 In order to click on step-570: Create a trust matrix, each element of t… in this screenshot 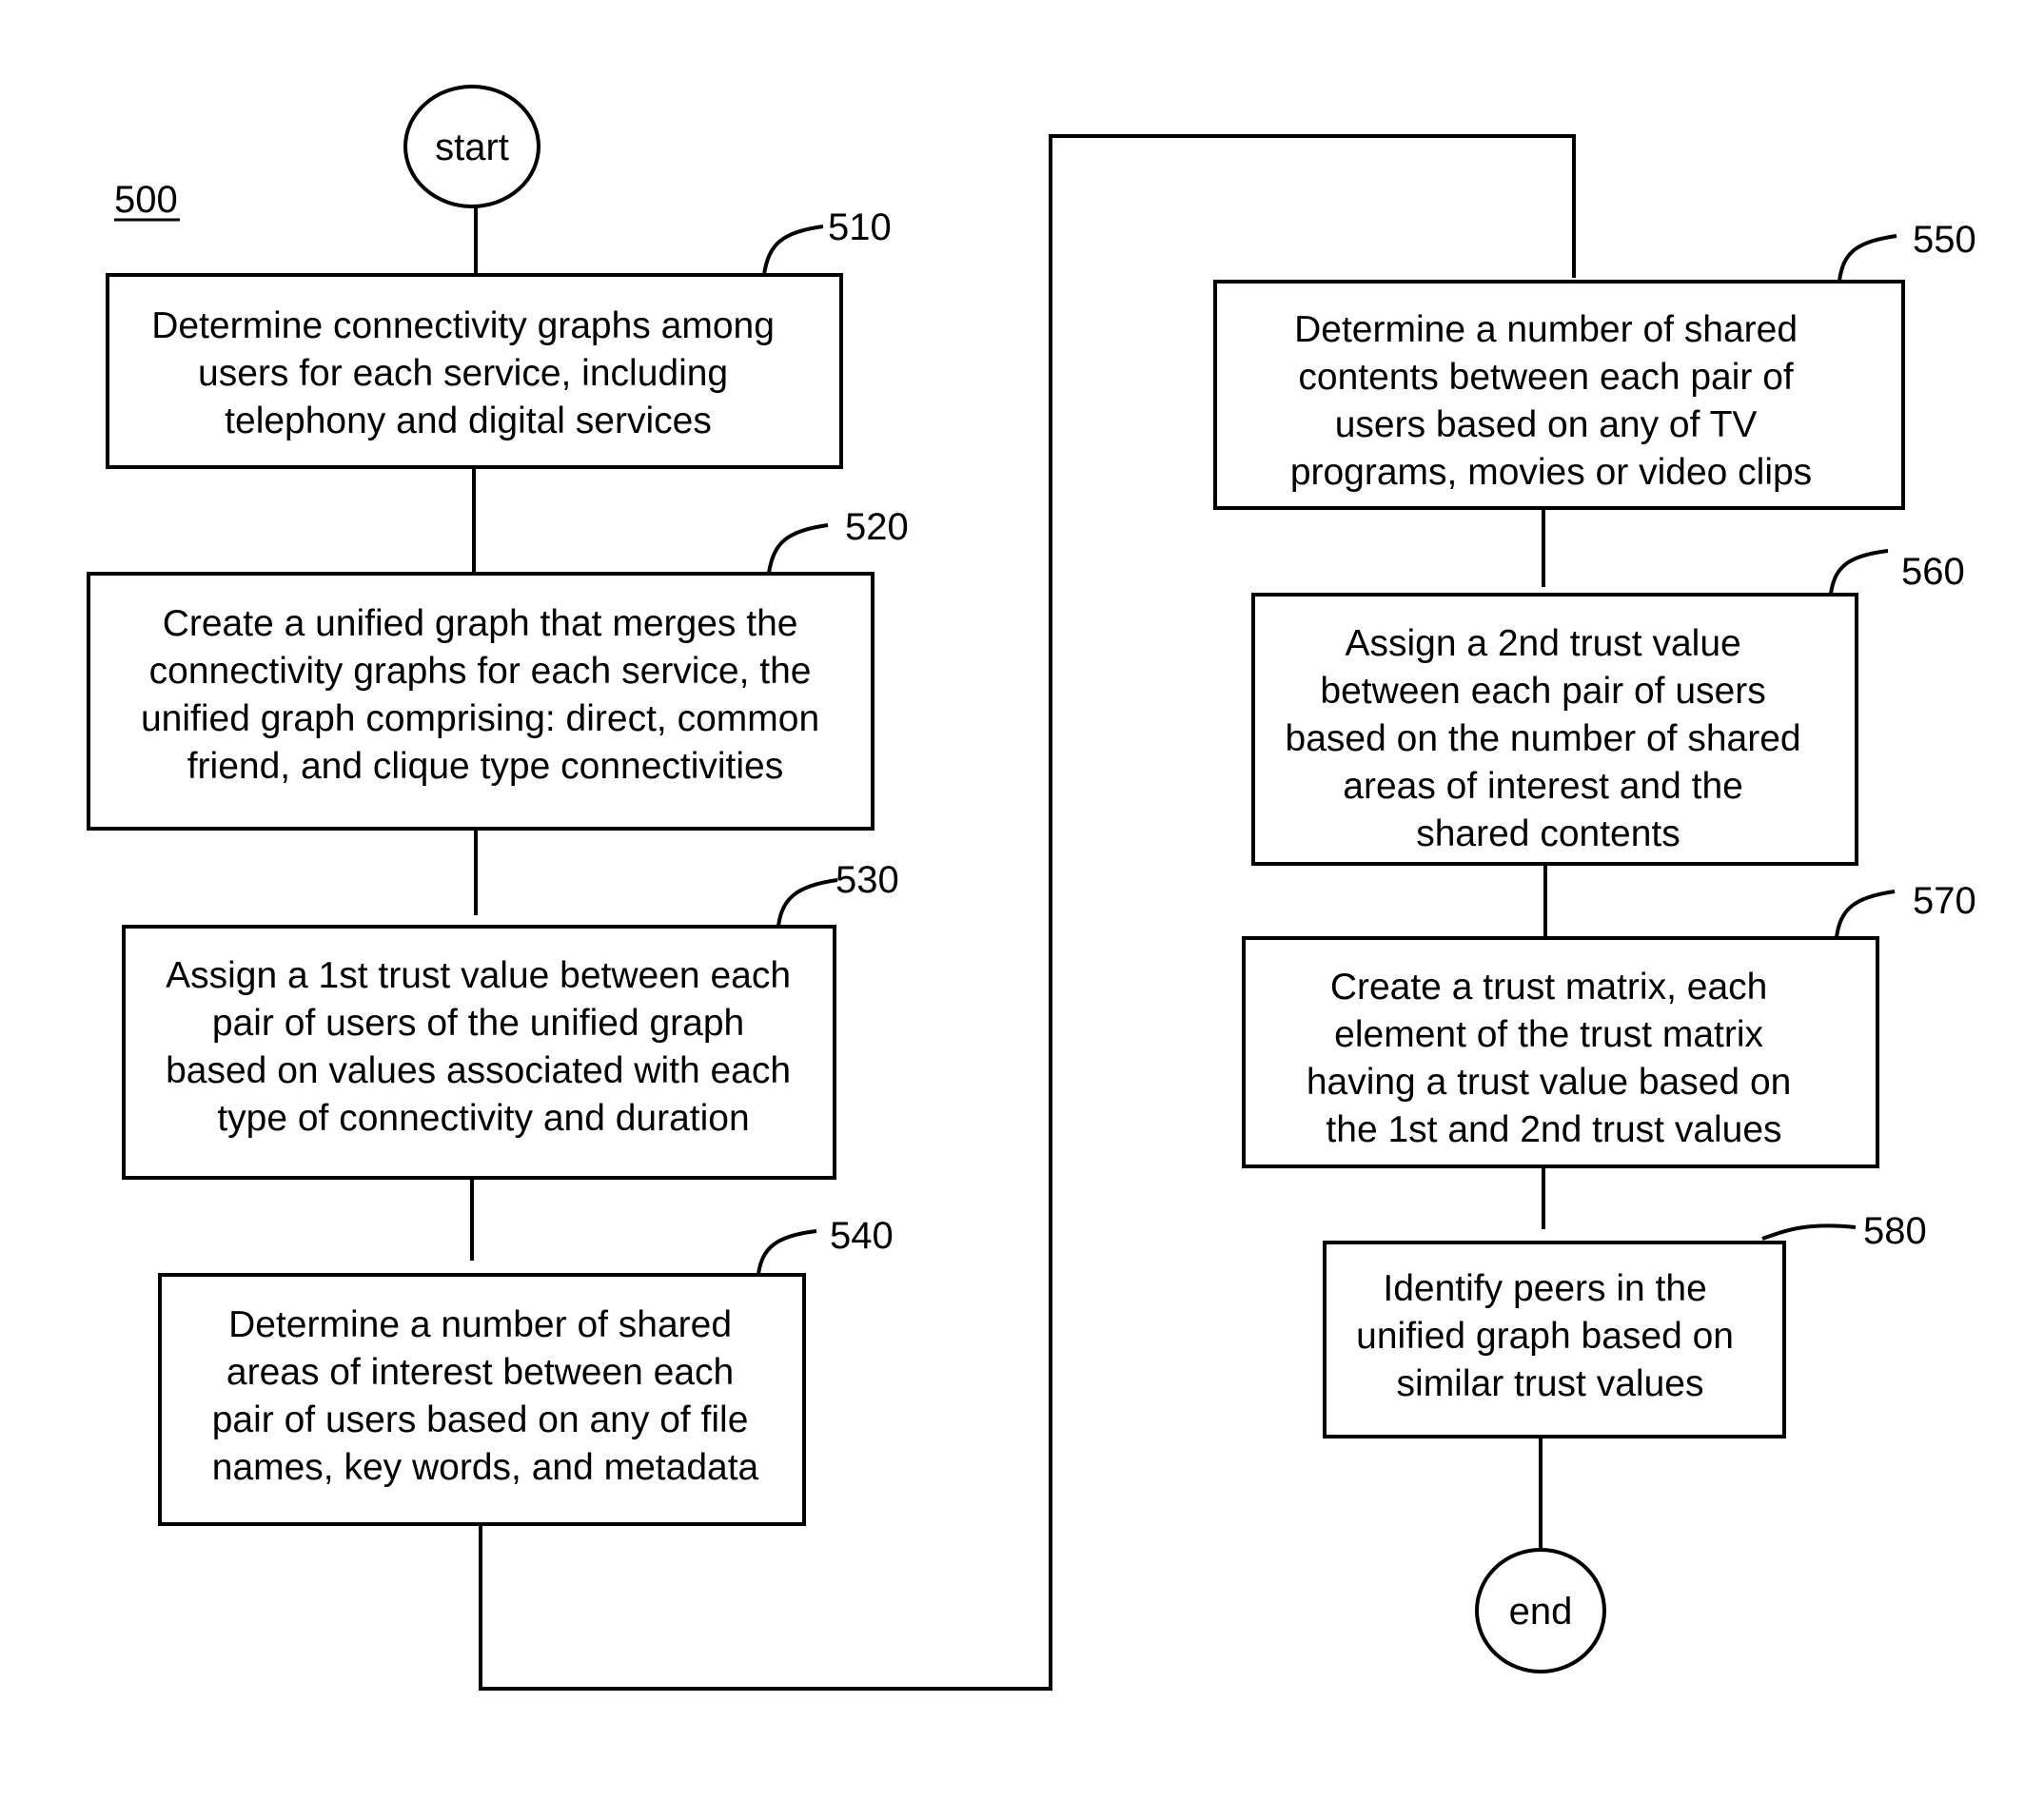, I will do `click(1609, 1024)`.